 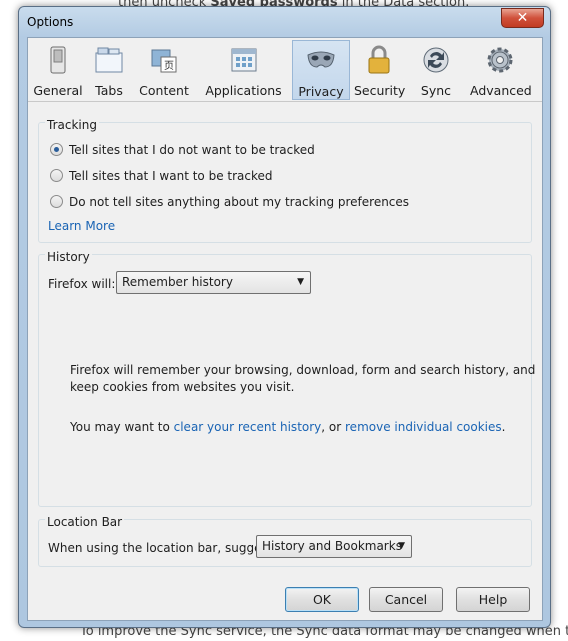 What do you see at coordinates (109, 60) in the screenshot?
I see `tabs-icon` at bounding box center [109, 60].